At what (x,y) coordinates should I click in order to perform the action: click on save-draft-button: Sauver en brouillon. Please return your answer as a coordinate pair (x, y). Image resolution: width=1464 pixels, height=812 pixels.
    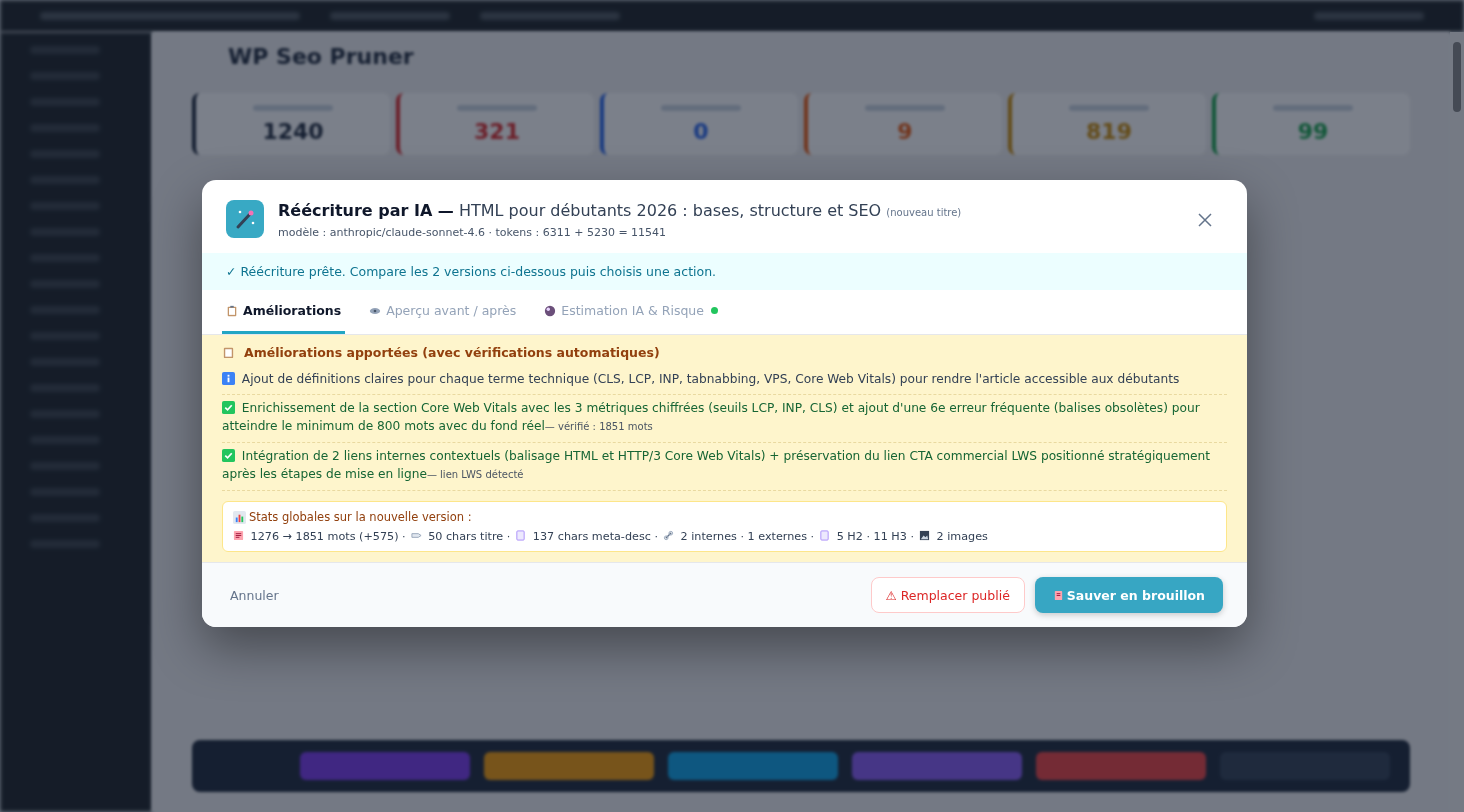
    Looking at the image, I should click on (1128, 595).